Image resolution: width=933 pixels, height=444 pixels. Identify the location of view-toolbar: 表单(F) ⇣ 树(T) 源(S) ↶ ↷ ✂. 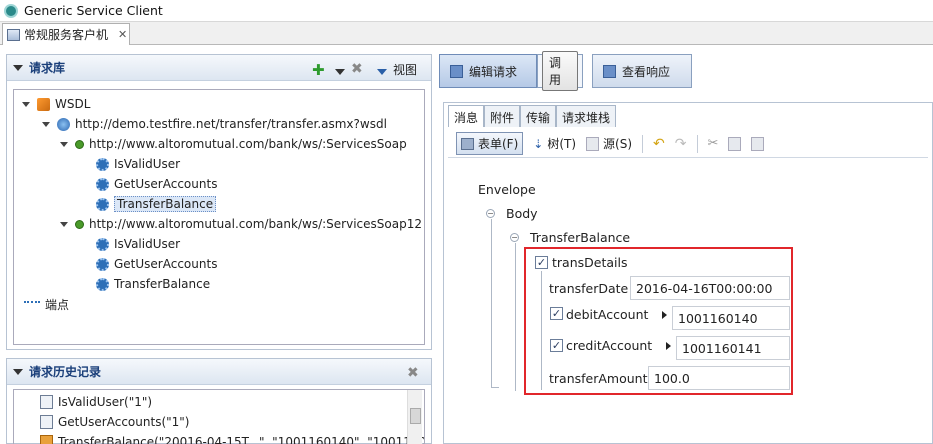
(688, 144).